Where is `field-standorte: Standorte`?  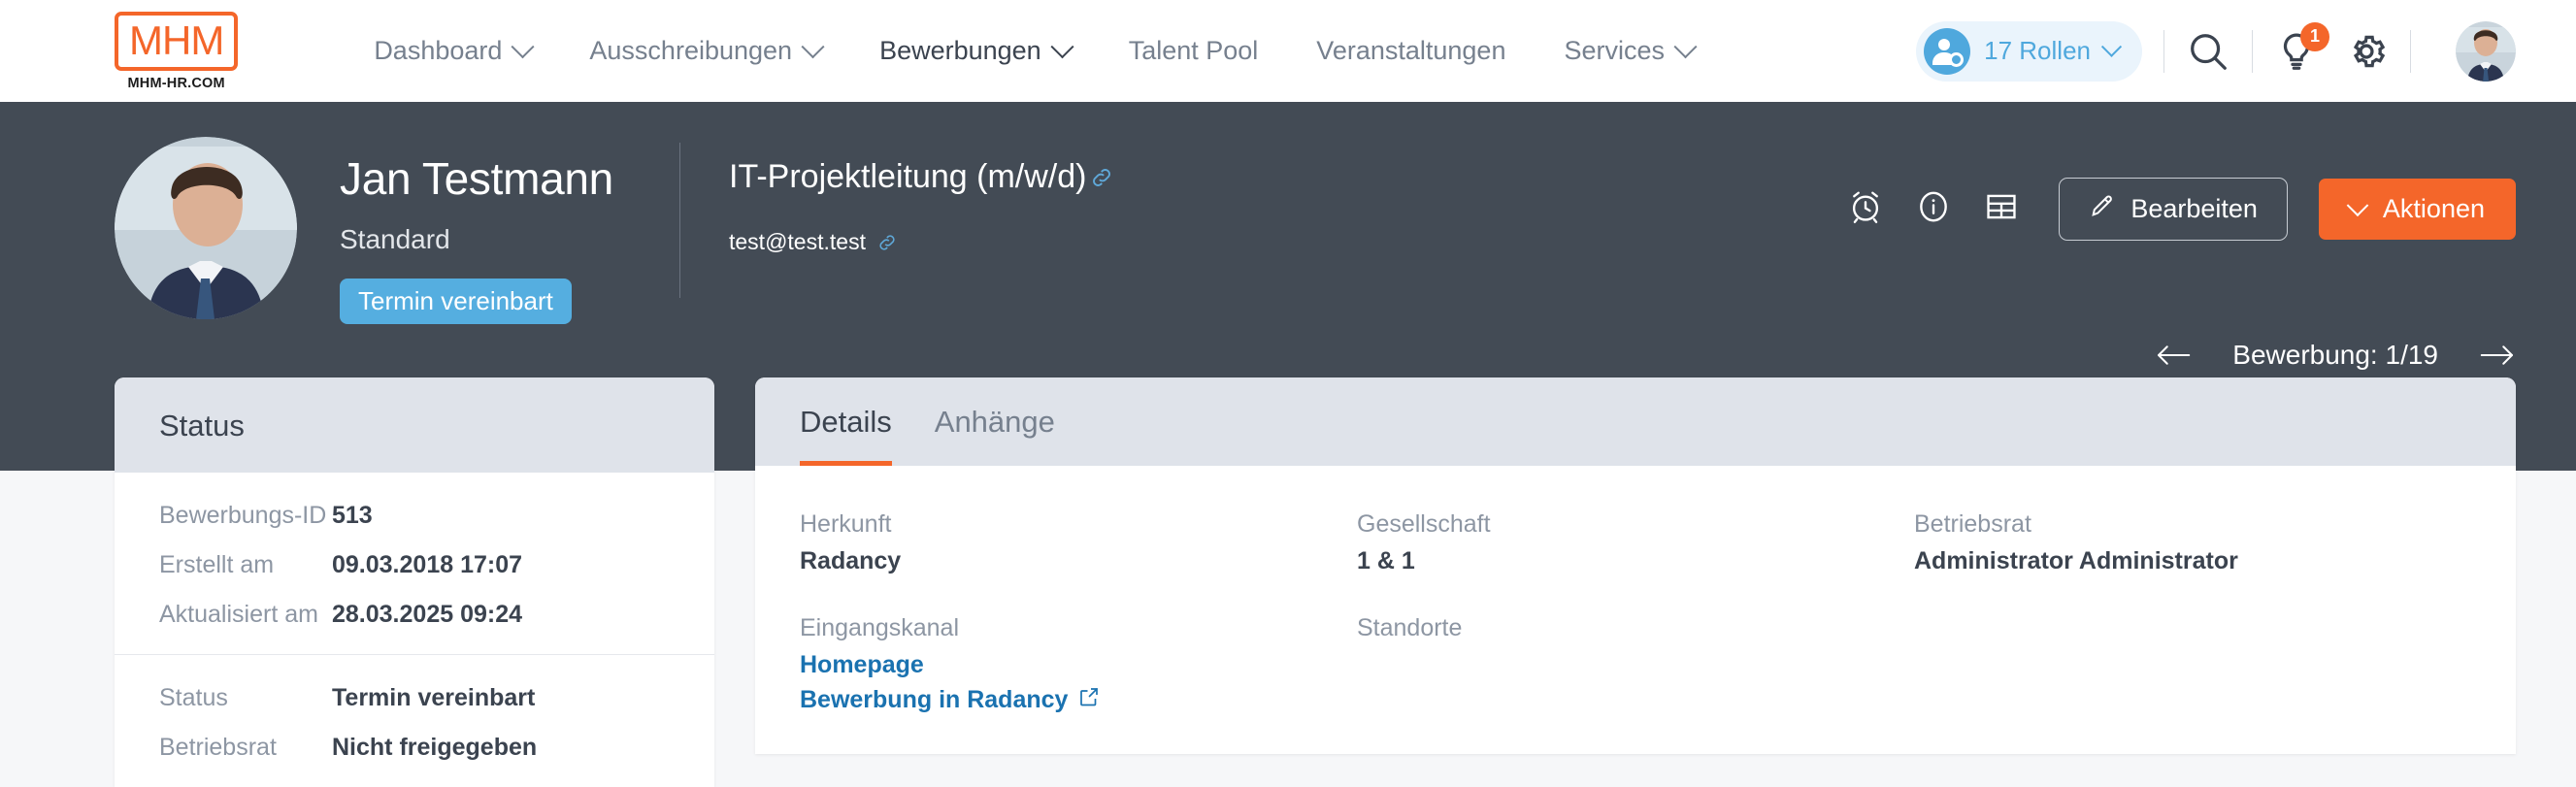
field-standorte: Standorte is located at coordinates (1616, 628).